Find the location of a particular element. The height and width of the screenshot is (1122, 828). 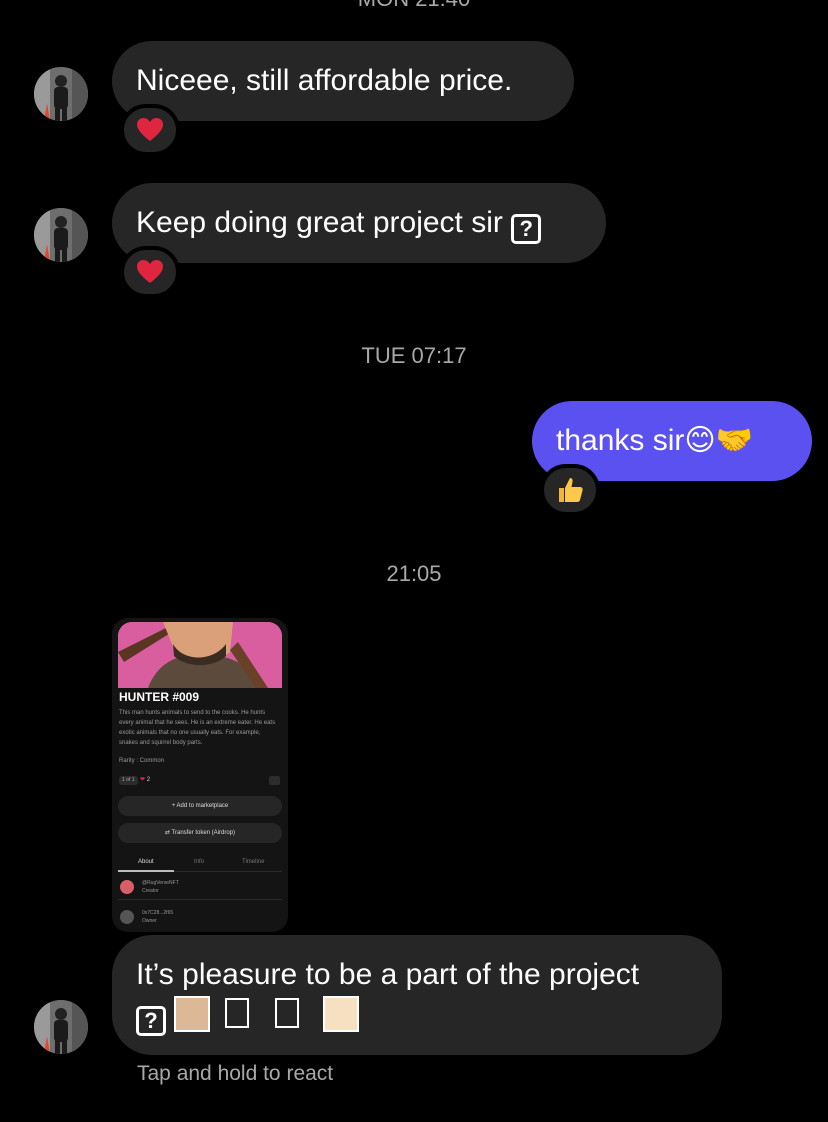

transfer-token-button: ⇄ Transfer token (Airdrop) is located at coordinates (200, 833).